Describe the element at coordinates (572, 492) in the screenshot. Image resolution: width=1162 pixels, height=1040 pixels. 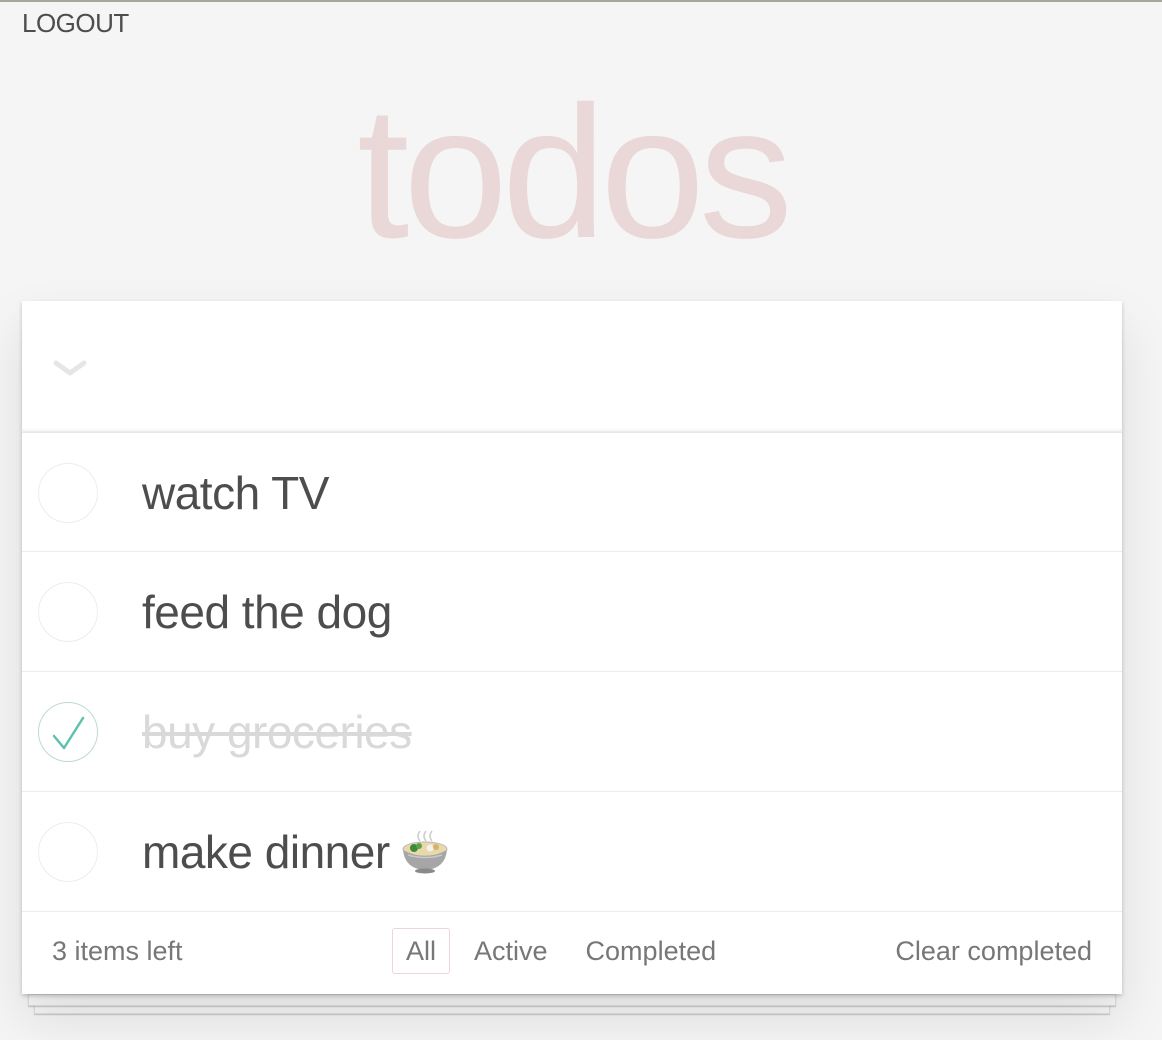
I see `todo-item: watch TV` at that location.